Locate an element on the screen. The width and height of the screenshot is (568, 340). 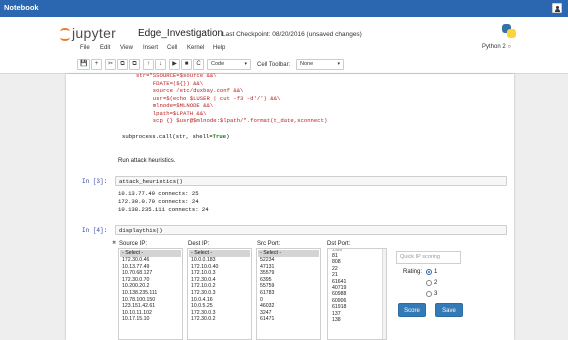
rating-option-label: 3 is located at coordinates (436, 294).